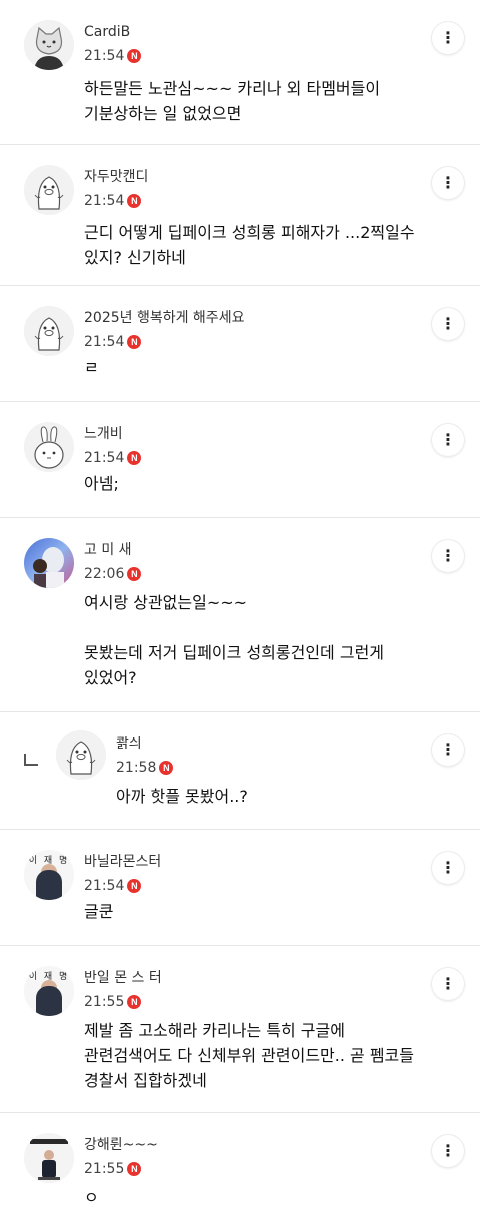 Image resolution: width=480 pixels, height=1218 pixels. Describe the element at coordinates (240, 771) in the screenshot. I see `reply-comment-item: 콹싀 21:58 N 아까 핫플 못봤어..? ⋮` at that location.